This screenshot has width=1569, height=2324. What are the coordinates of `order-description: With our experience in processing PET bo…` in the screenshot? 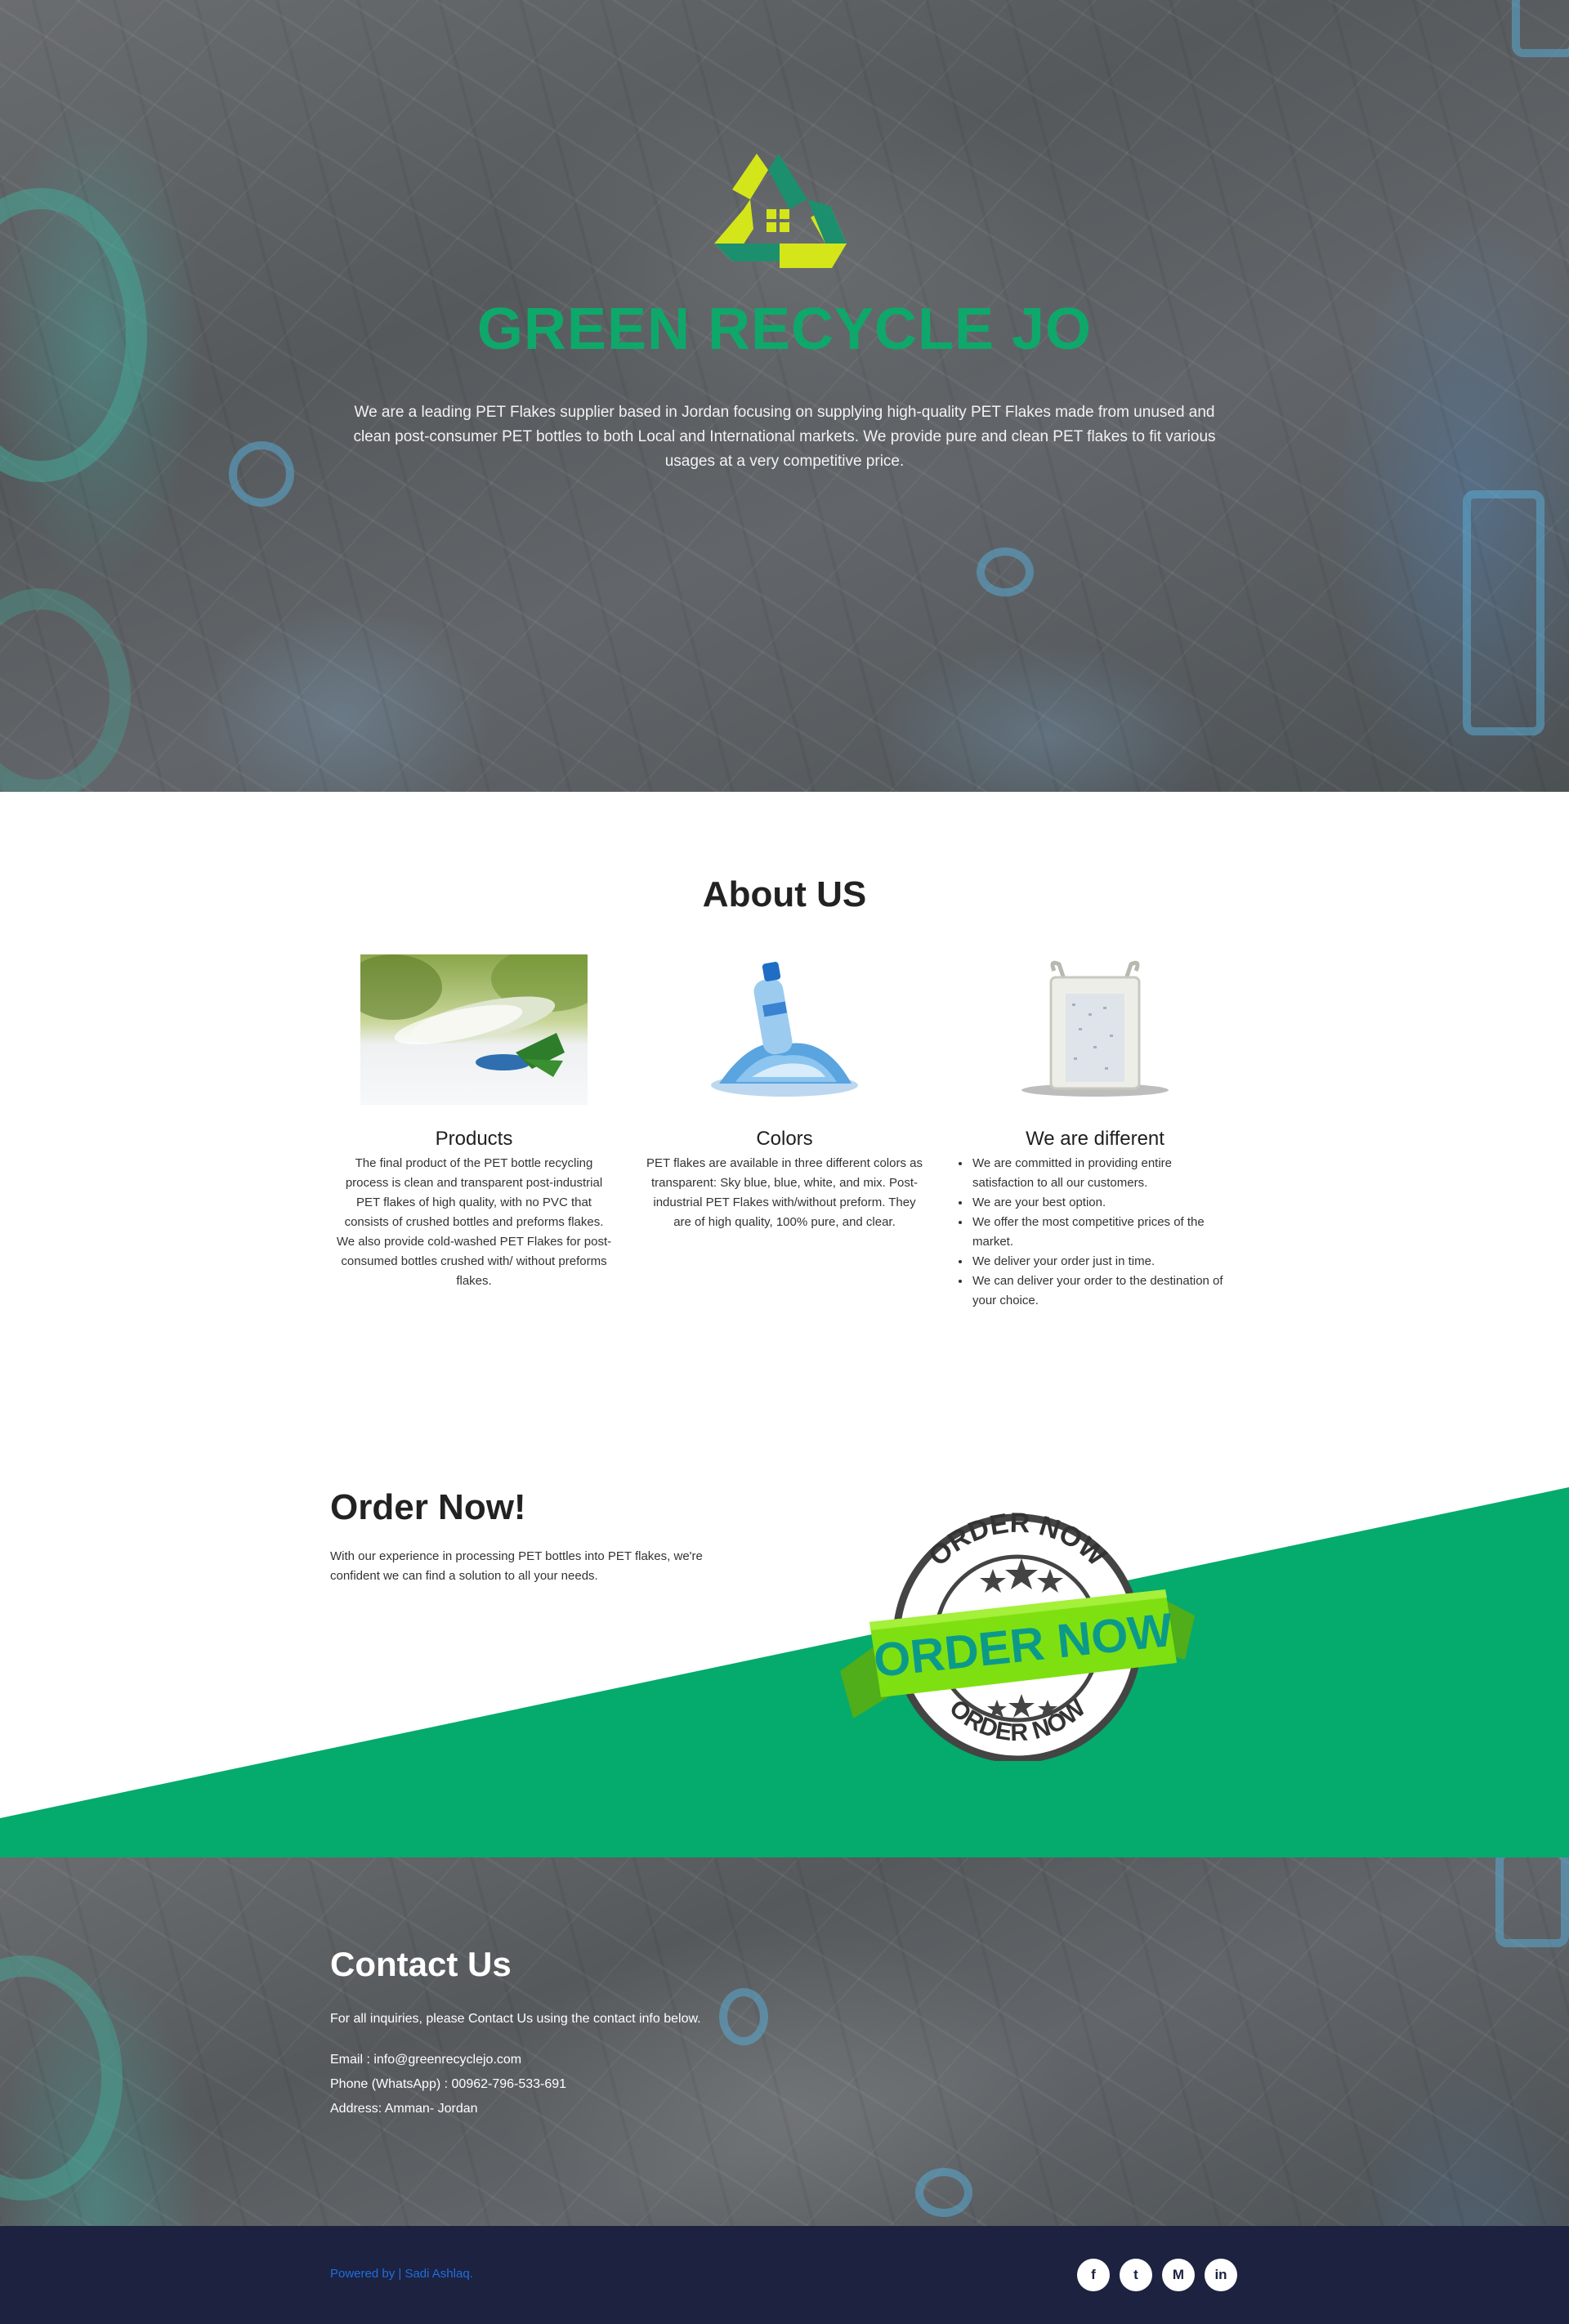 It's located at (516, 1566).